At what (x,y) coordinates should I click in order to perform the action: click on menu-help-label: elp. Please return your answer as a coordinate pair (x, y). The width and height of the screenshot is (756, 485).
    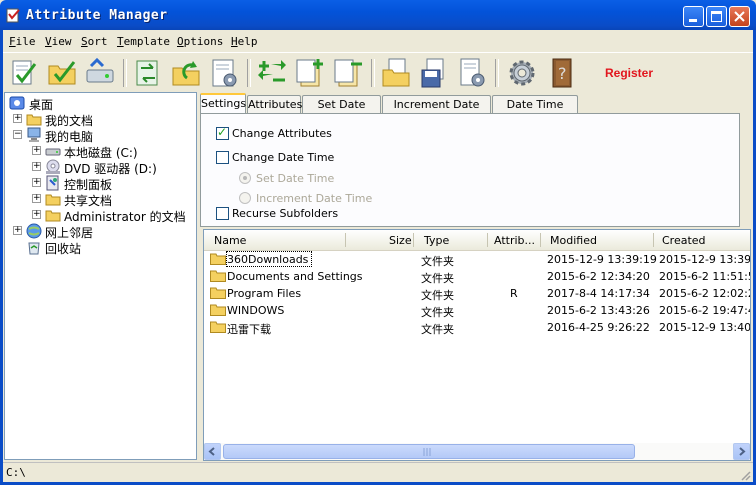
    Looking at the image, I should click on (247, 41).